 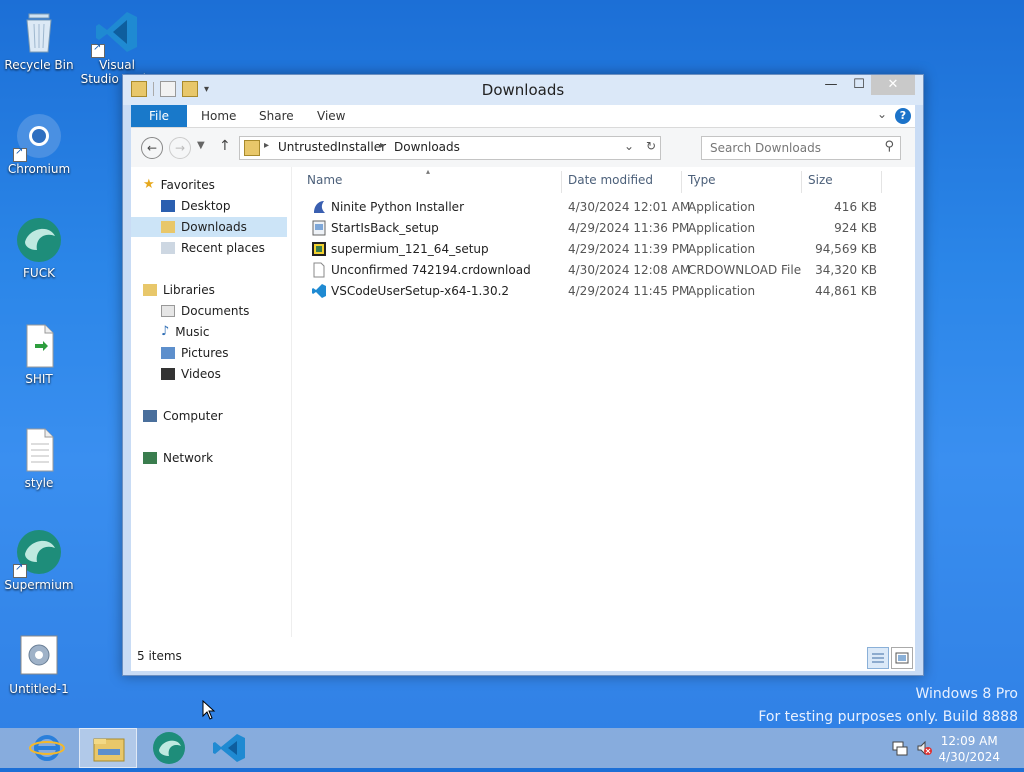 What do you see at coordinates (179, 290) in the screenshot?
I see `nav-libraries: Libraries` at bounding box center [179, 290].